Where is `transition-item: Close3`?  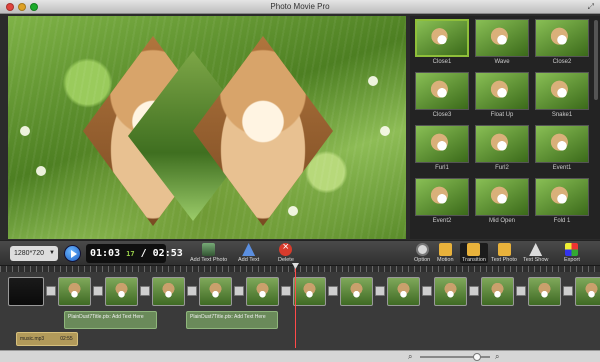 transition-item: Close3 is located at coordinates (442, 96).